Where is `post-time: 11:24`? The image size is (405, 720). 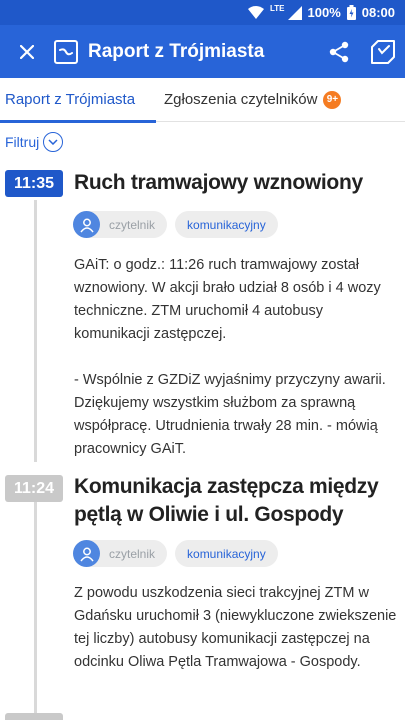
post-time: 11:24 is located at coordinates (34, 488).